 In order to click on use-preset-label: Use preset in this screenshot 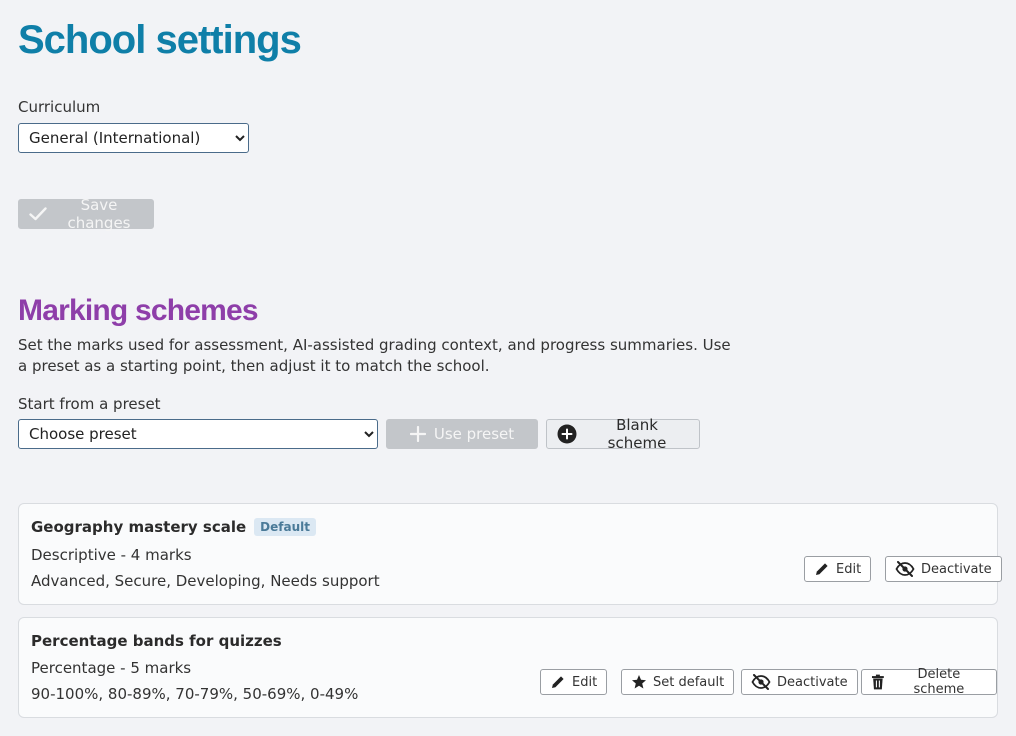, I will do `click(474, 434)`.